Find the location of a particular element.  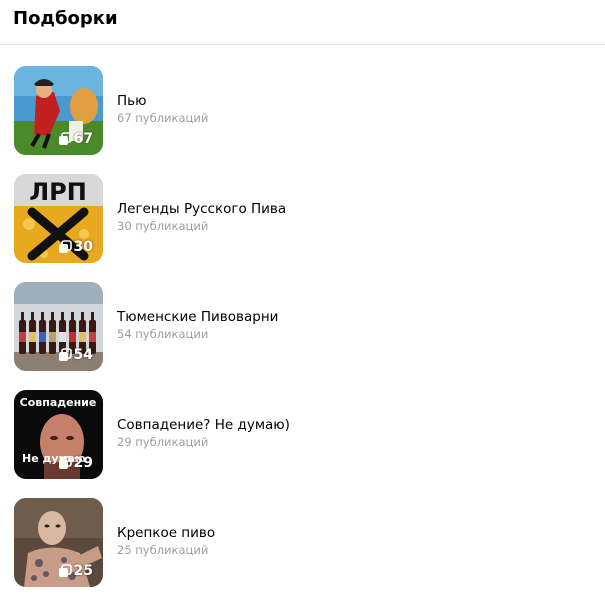

collection-item: 54 Тюменские Пивоварни 54 публикации is located at coordinates (304, 326).